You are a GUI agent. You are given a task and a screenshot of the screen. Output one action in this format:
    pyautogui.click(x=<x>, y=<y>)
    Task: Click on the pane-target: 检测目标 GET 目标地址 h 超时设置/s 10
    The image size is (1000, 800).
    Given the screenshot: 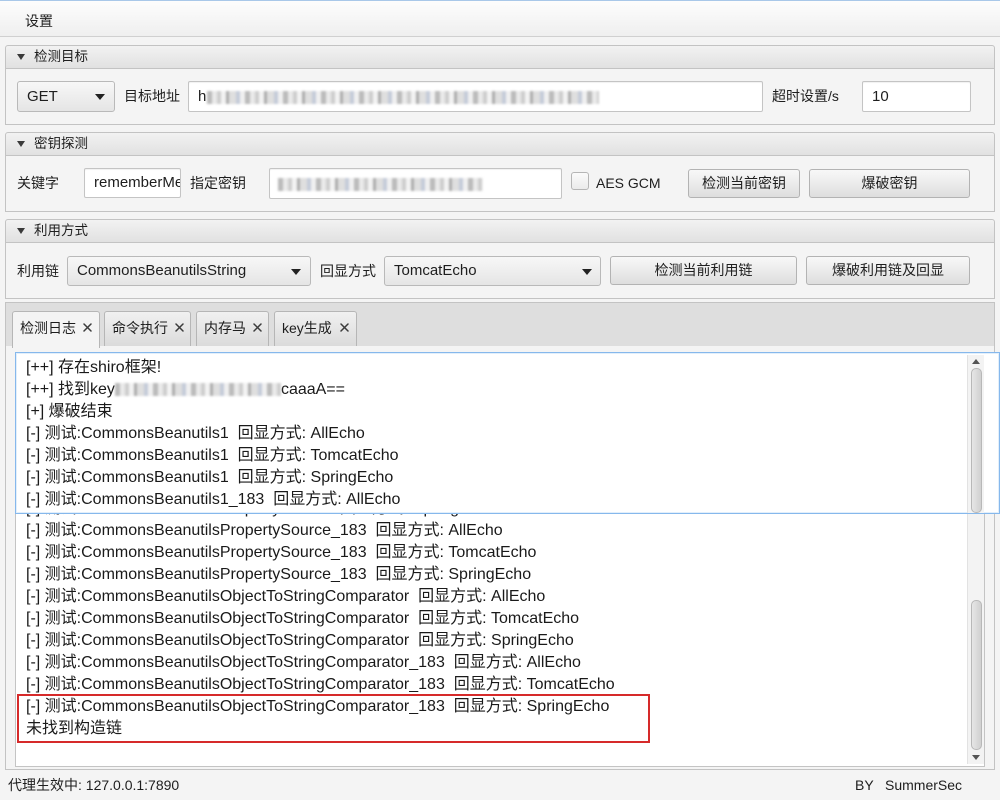 What is the action you would take?
    pyautogui.click(x=500, y=85)
    